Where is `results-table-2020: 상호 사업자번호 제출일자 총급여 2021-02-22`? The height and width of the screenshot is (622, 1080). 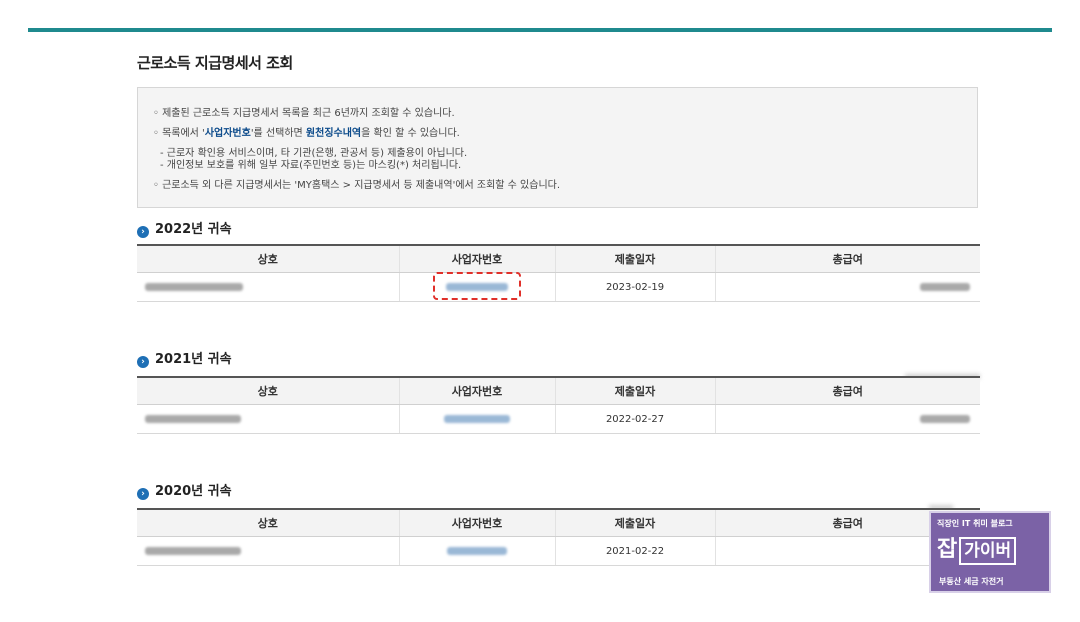 results-table-2020: 상호 사업자번호 제출일자 총급여 2021-02-22 is located at coordinates (558, 537).